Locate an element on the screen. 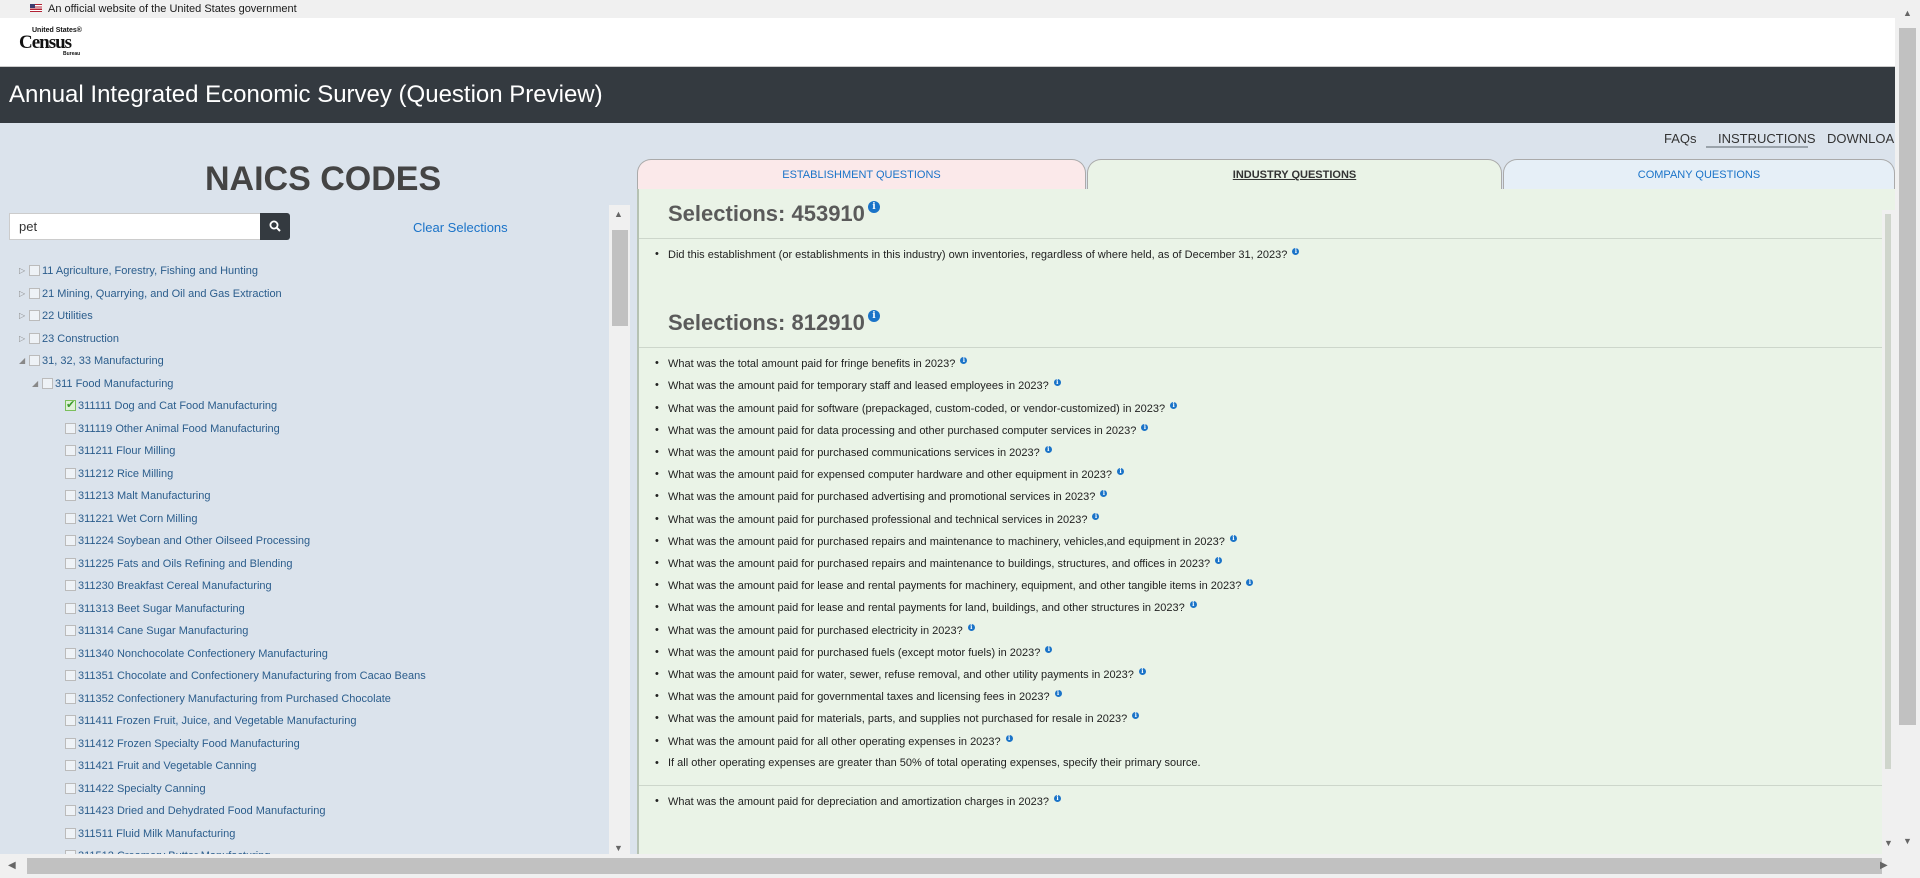 The image size is (1920, 878). naics-item-label: 311 Food Manufacturing is located at coordinates (114, 384).